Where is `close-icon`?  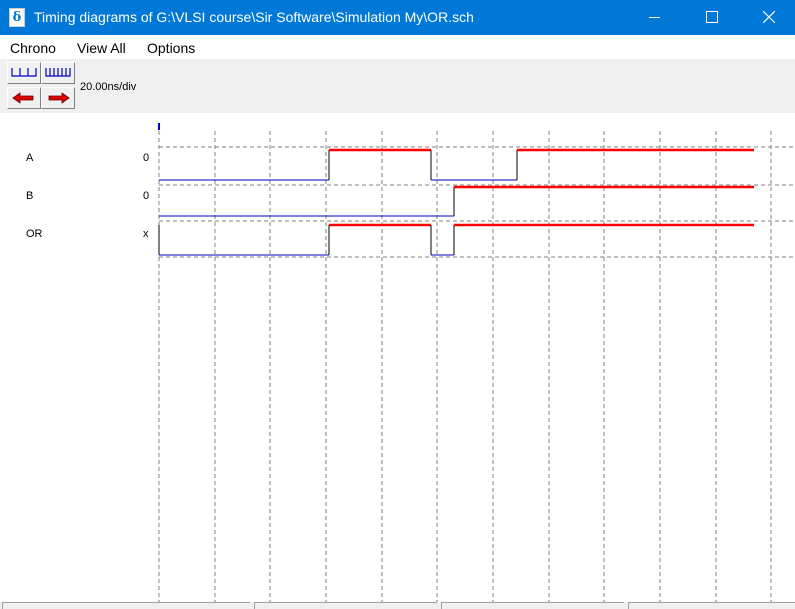 close-icon is located at coordinates (769, 17).